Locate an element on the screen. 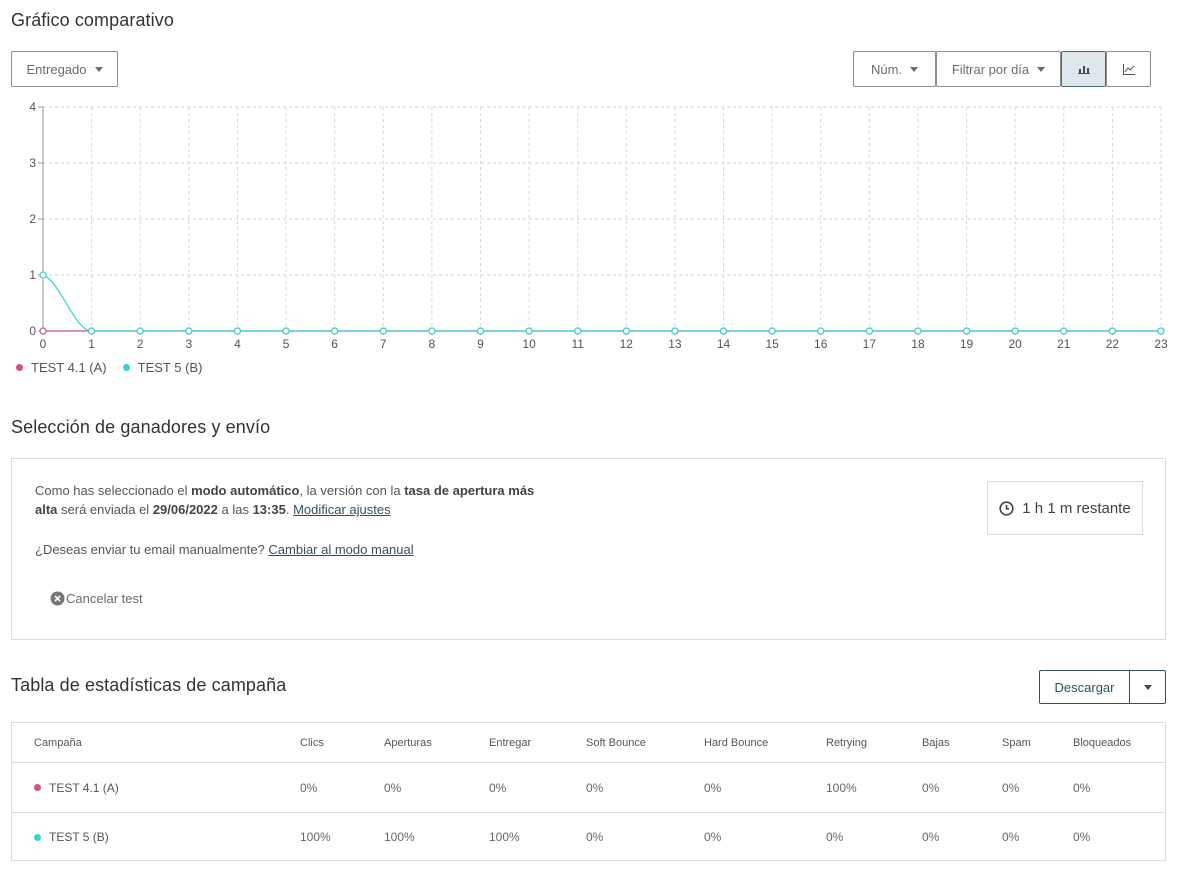 This screenshot has width=1177, height=871. x-tick-label: 15 is located at coordinates (772, 344).